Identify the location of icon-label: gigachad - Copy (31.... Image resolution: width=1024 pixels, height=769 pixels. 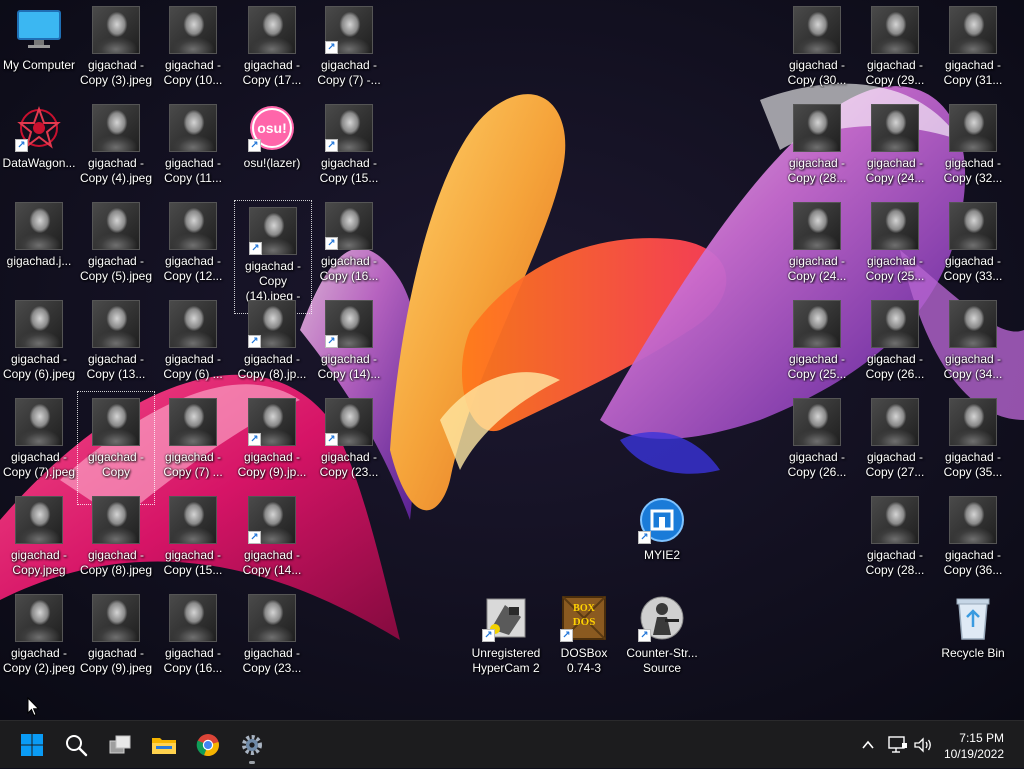
(973, 72).